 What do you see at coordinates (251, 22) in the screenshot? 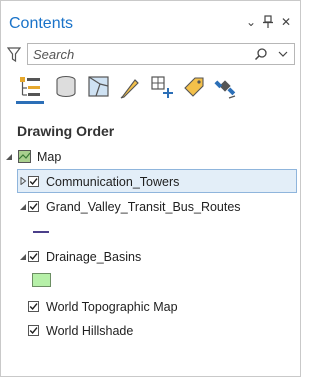
I see `options-menu-button: ⌄` at bounding box center [251, 22].